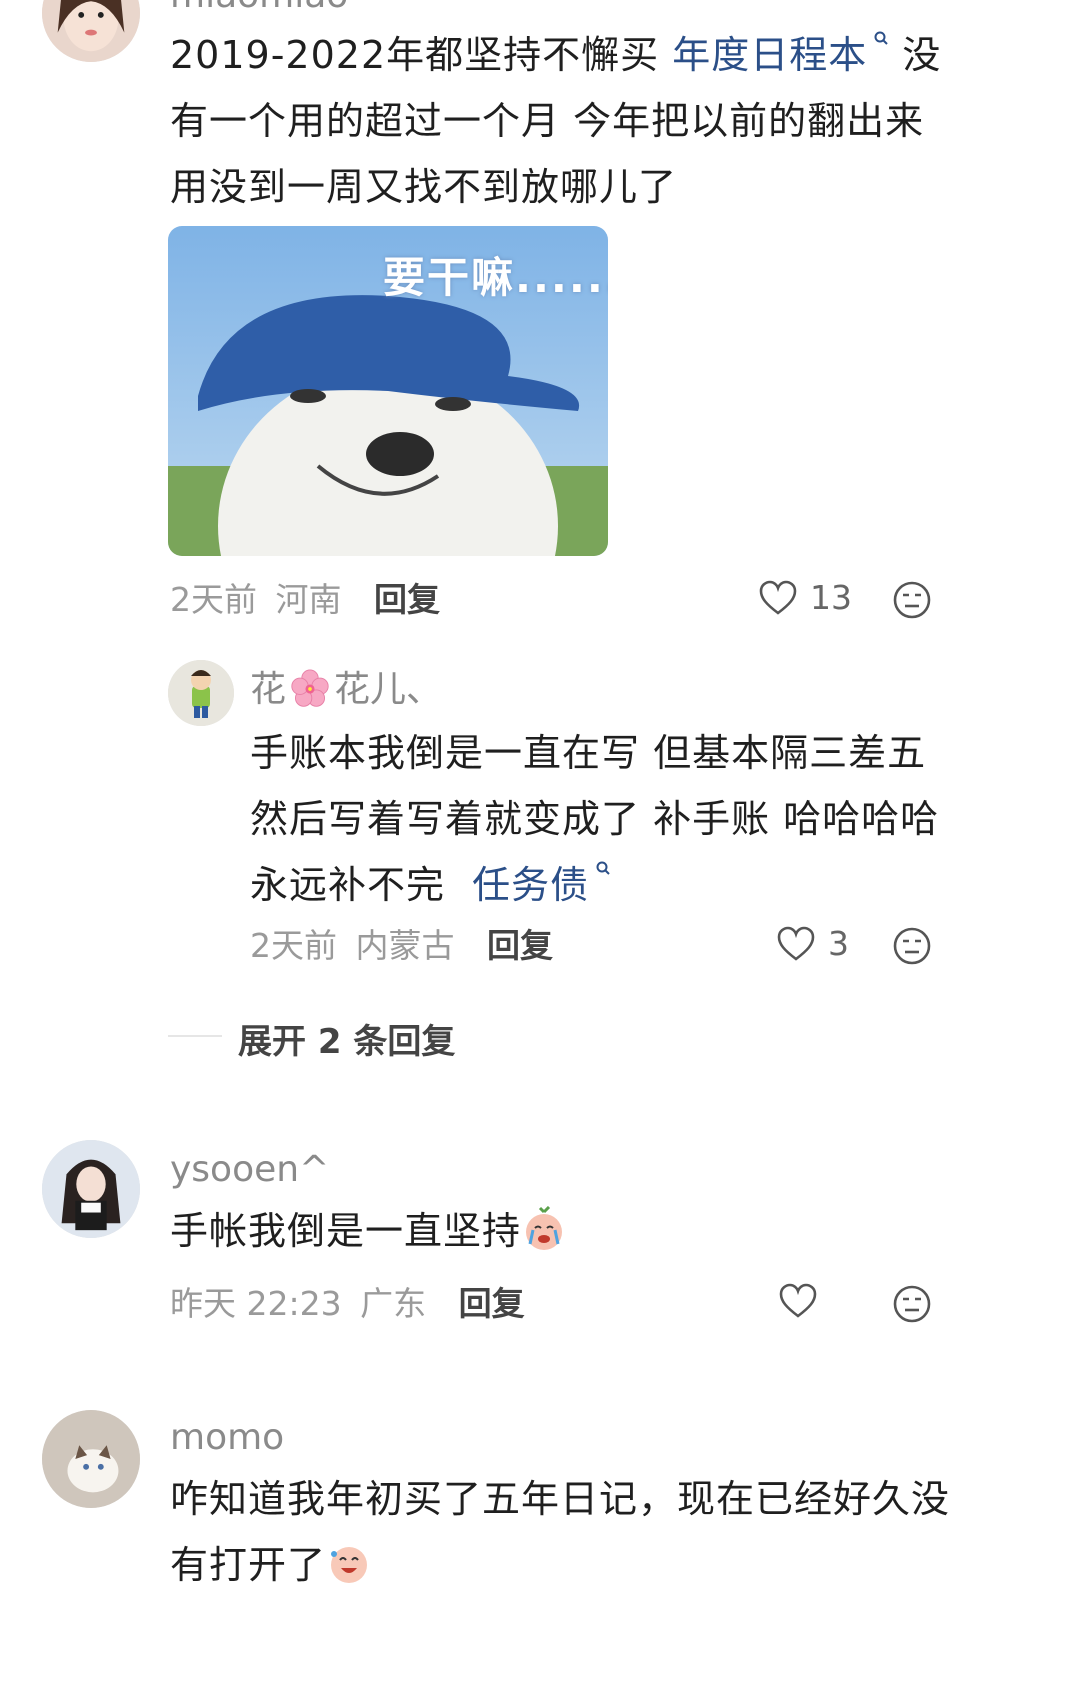 This screenshot has width=1080, height=1708. What do you see at coordinates (831, 597) in the screenshot?
I see `like-count: 13` at bounding box center [831, 597].